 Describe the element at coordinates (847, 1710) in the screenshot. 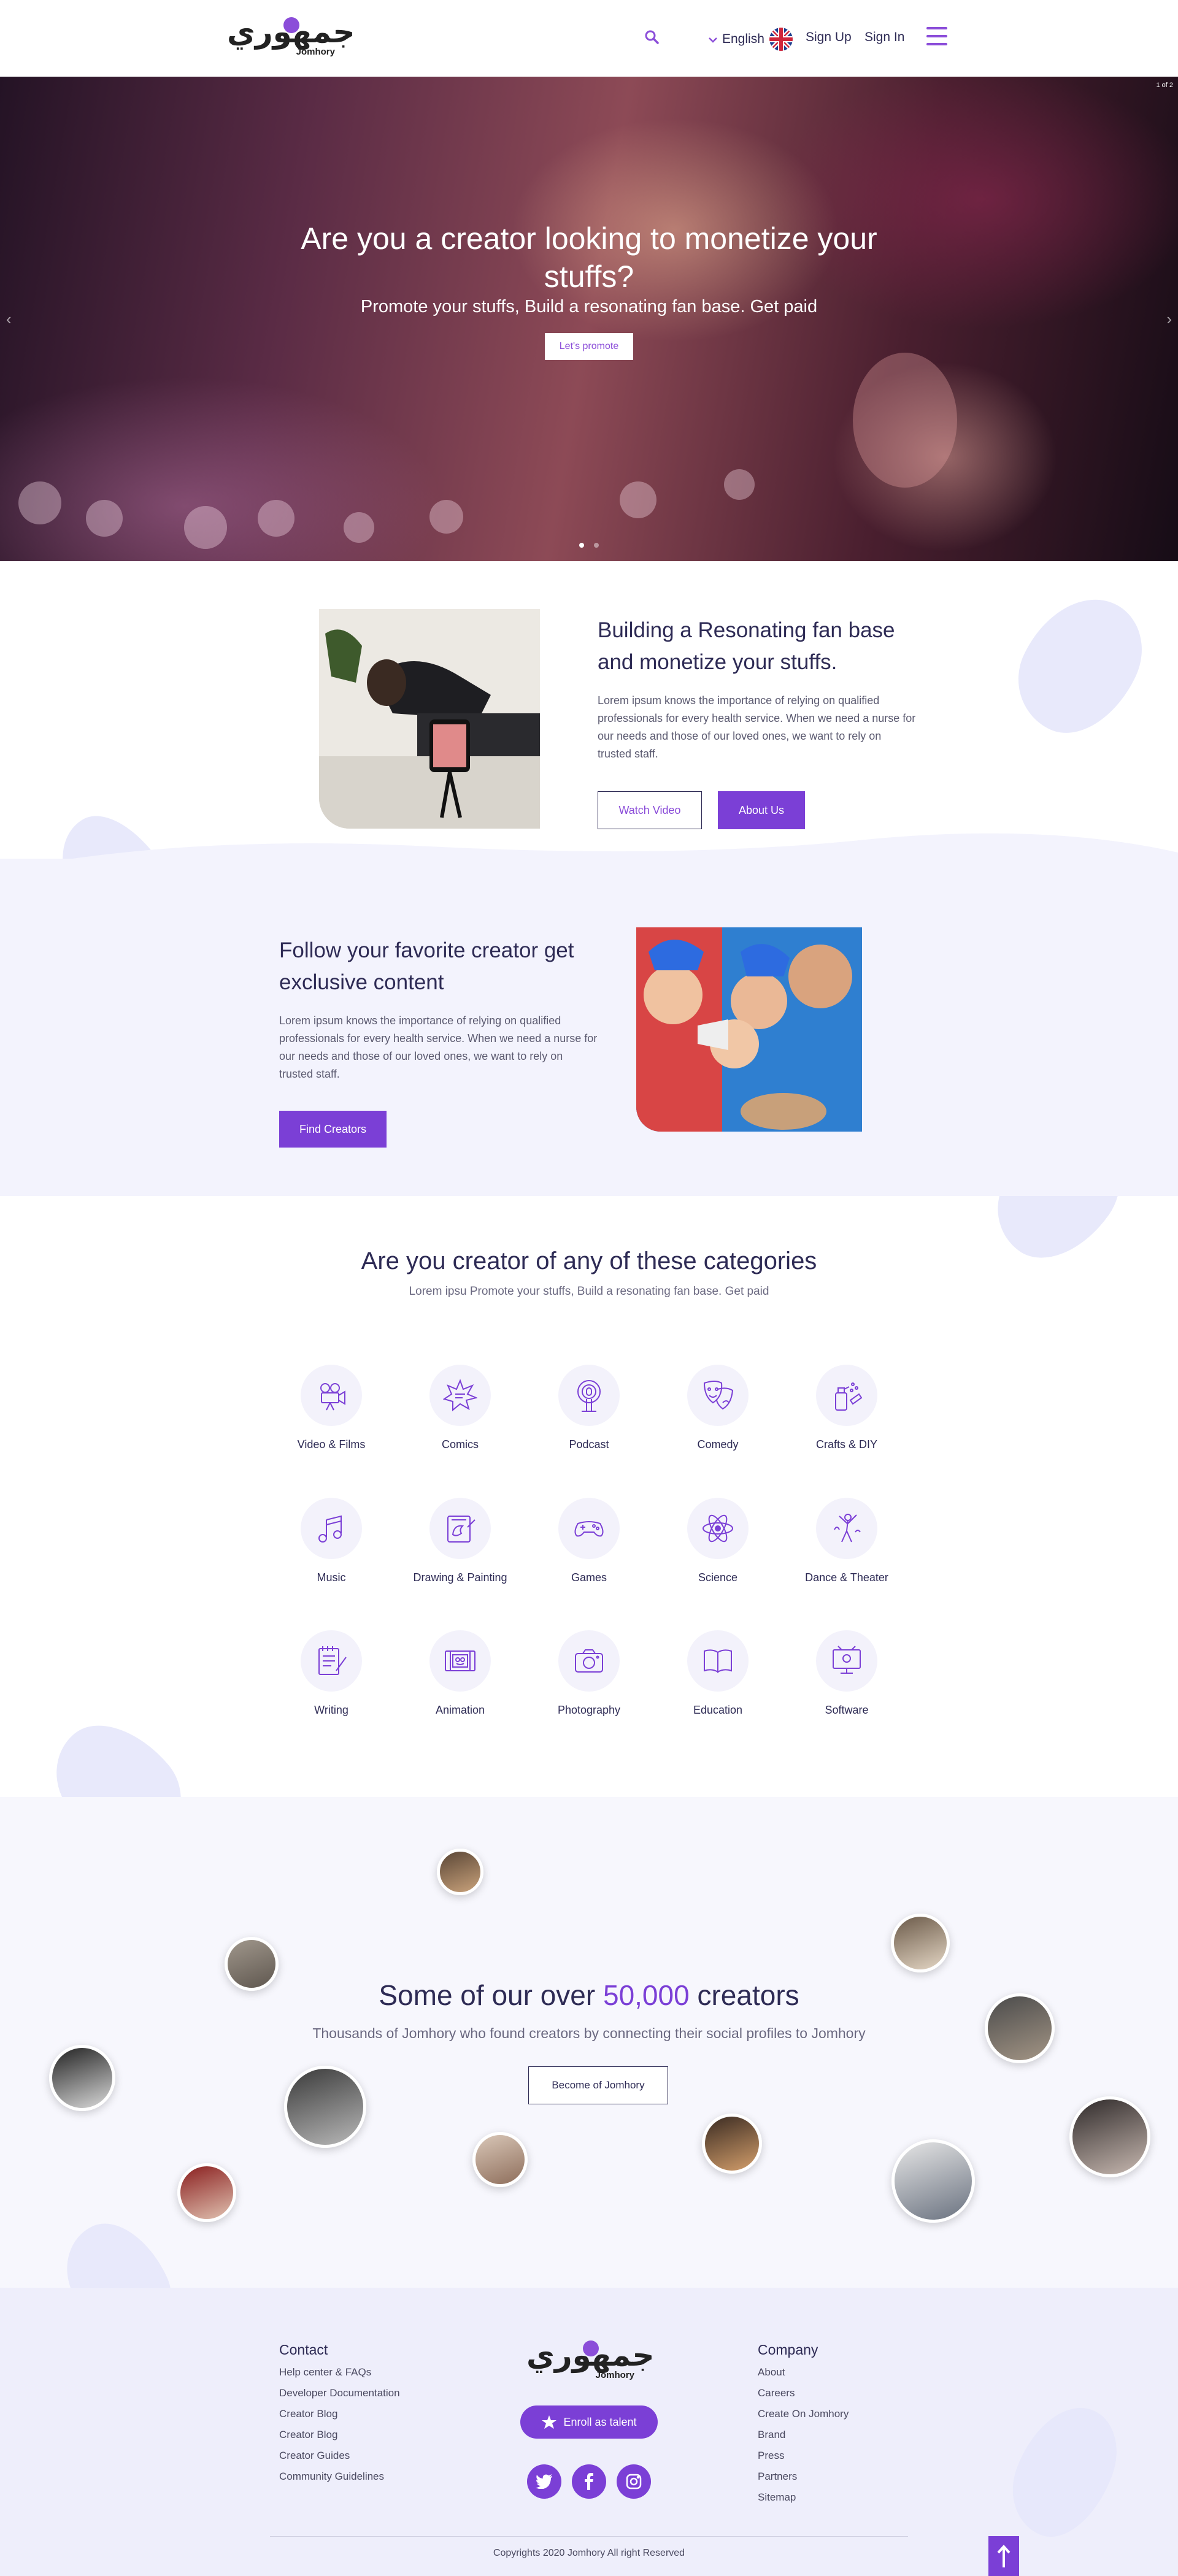

I see `category-label: Software` at that location.